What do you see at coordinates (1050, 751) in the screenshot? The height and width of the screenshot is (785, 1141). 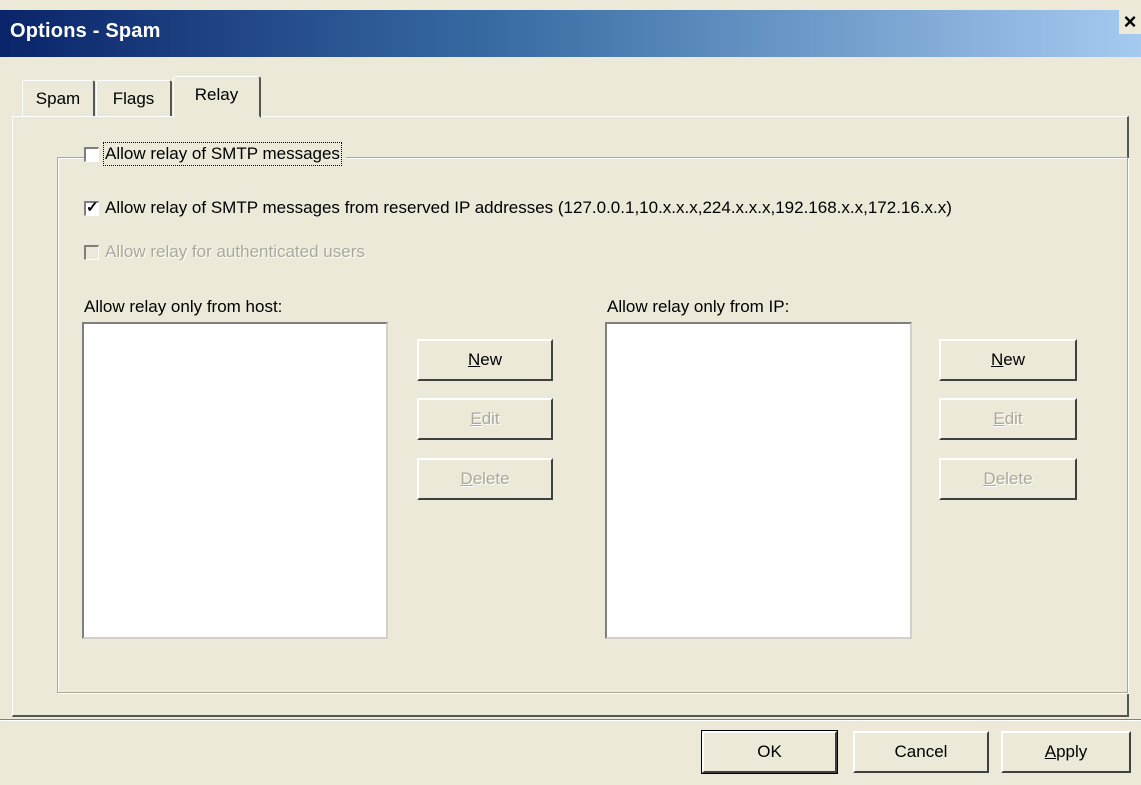 I see `apply-accel: A` at bounding box center [1050, 751].